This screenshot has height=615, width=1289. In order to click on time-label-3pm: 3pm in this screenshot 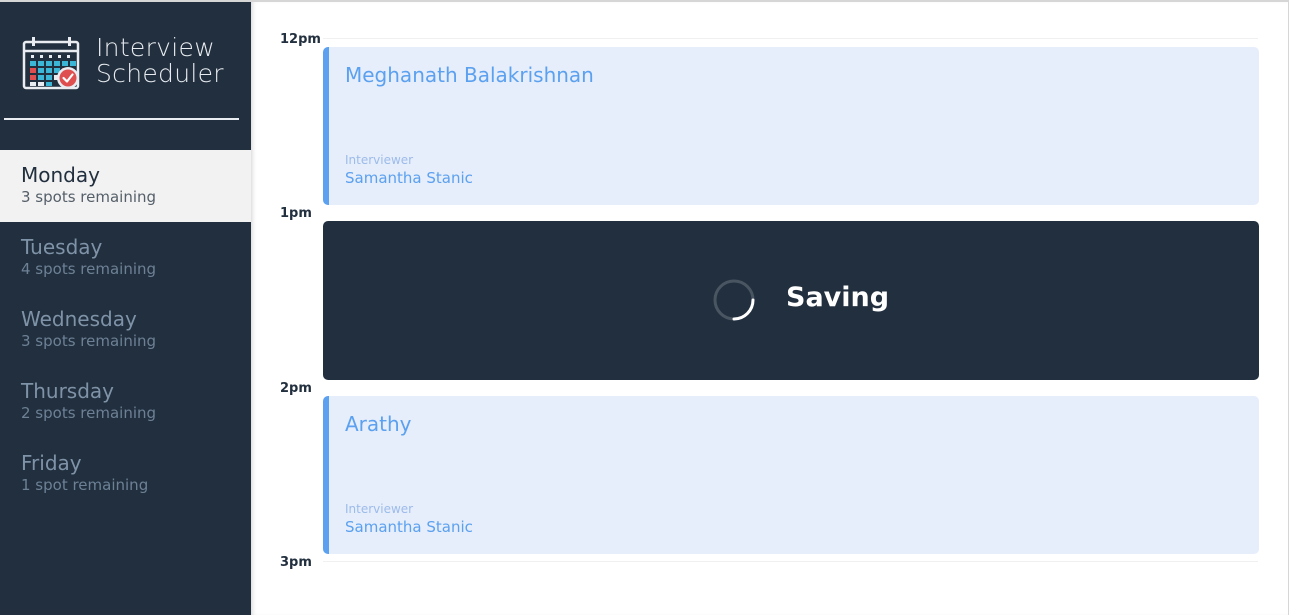, I will do `click(296, 562)`.